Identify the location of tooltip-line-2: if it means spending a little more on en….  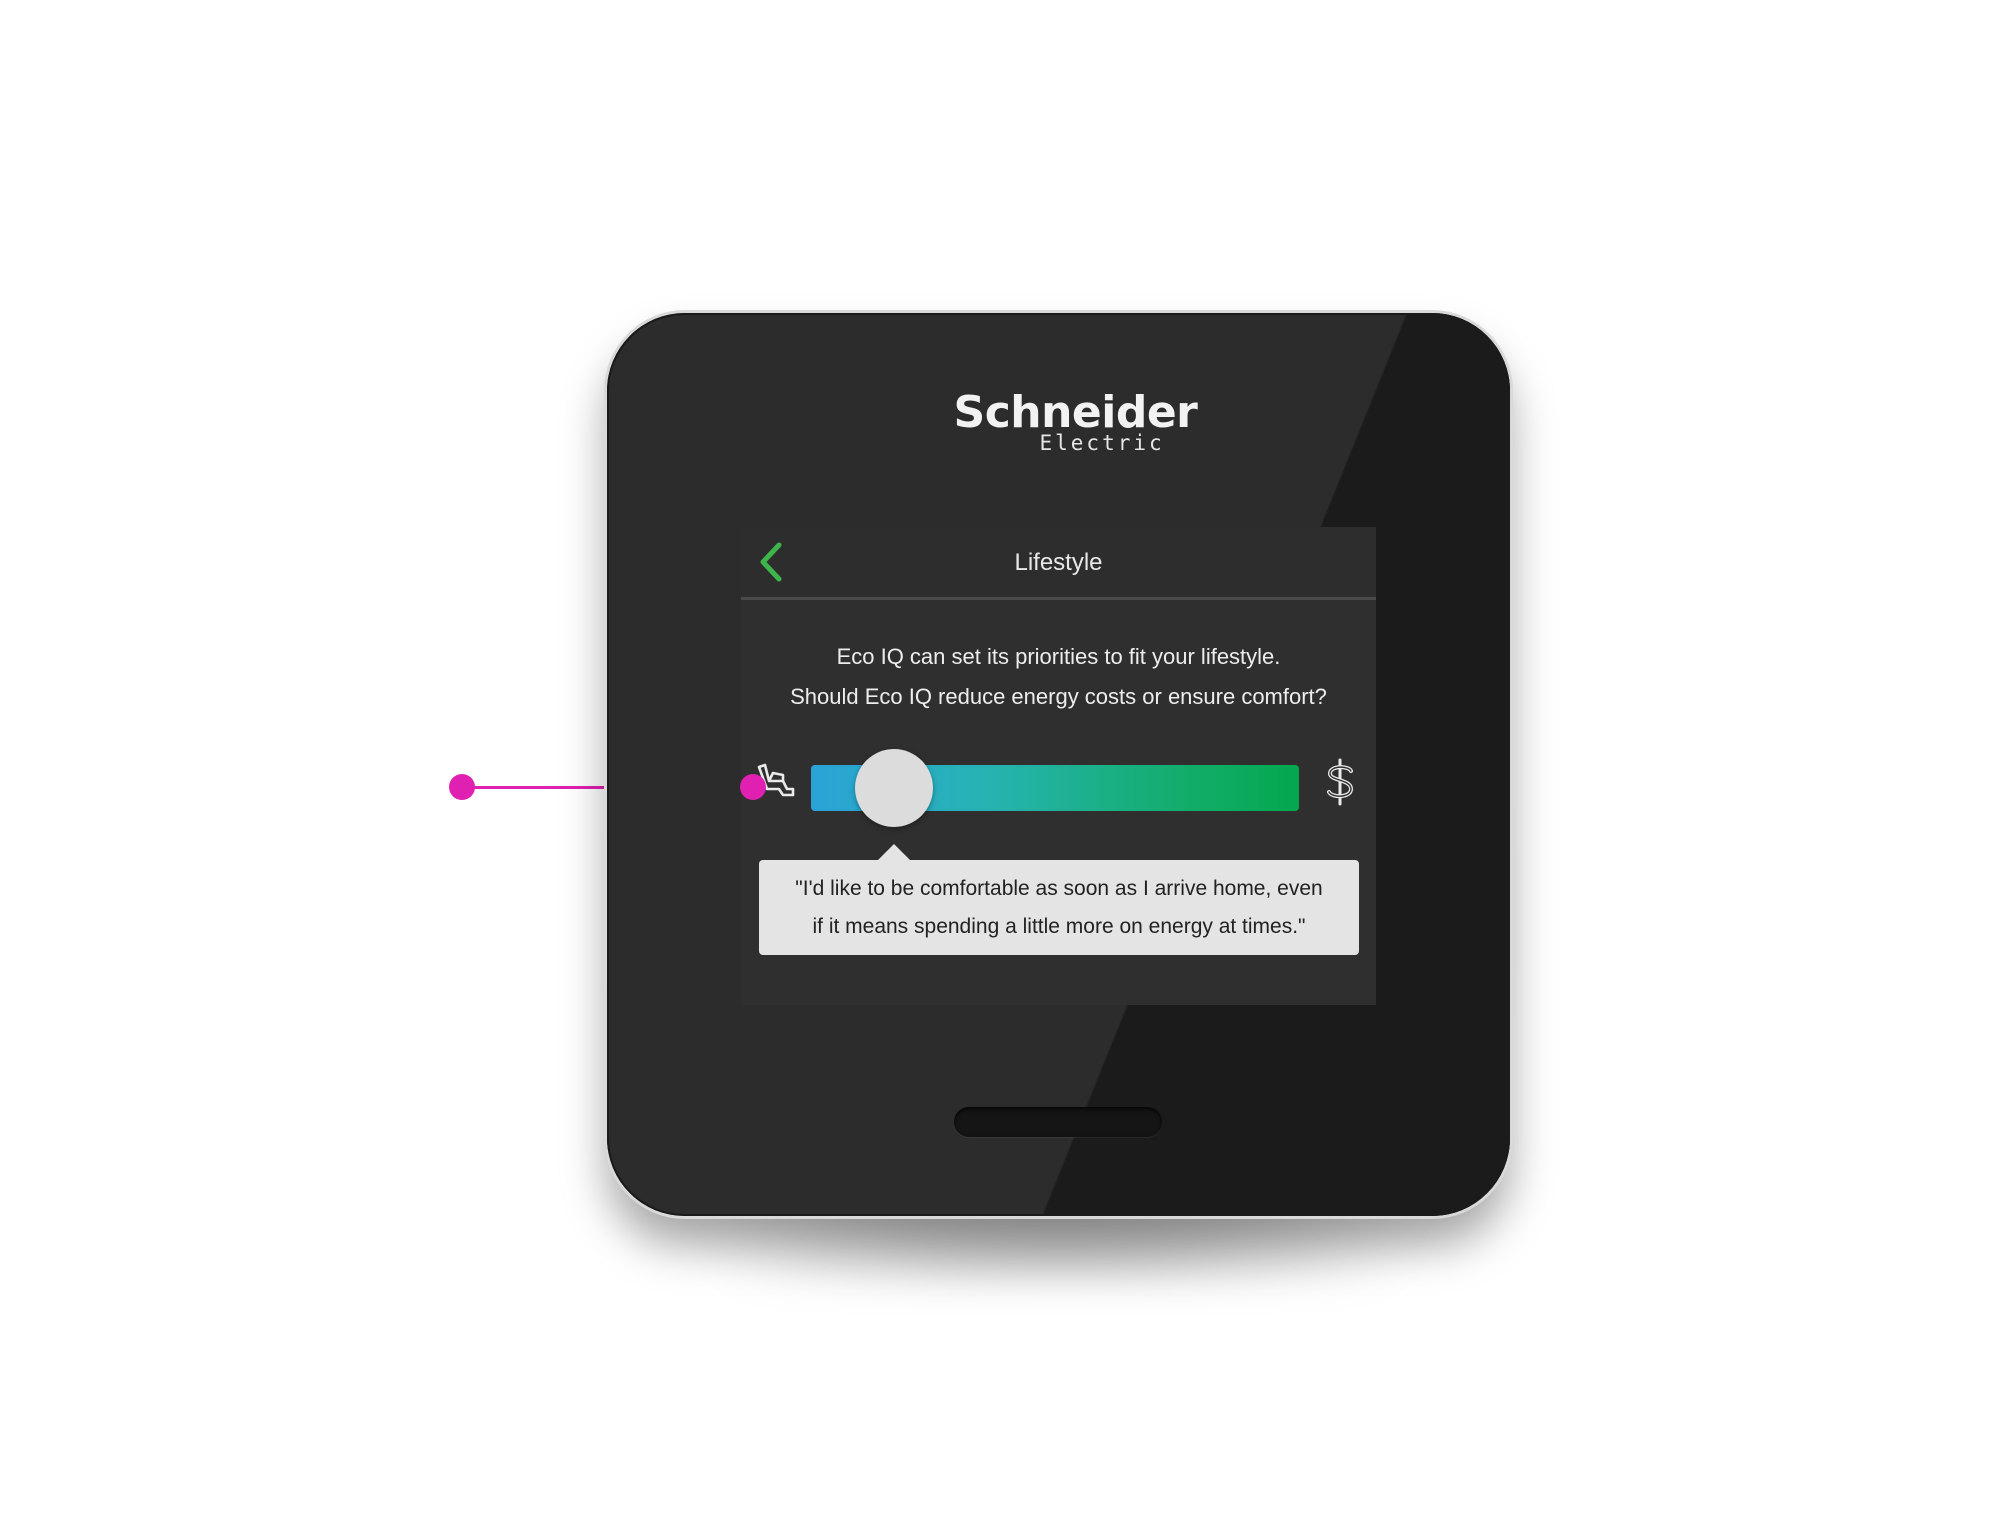
(1059, 926).